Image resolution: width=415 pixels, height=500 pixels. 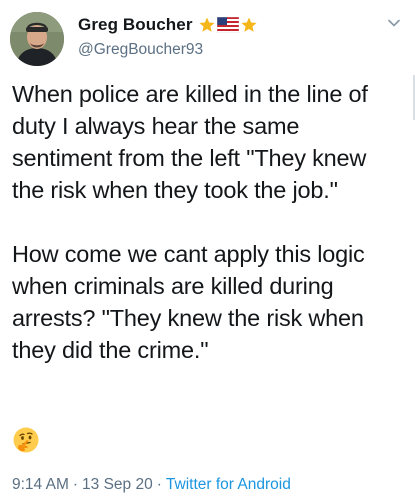 I want to click on tweet-header: Greg Boucher @GregBoucher93, so click(x=207, y=40).